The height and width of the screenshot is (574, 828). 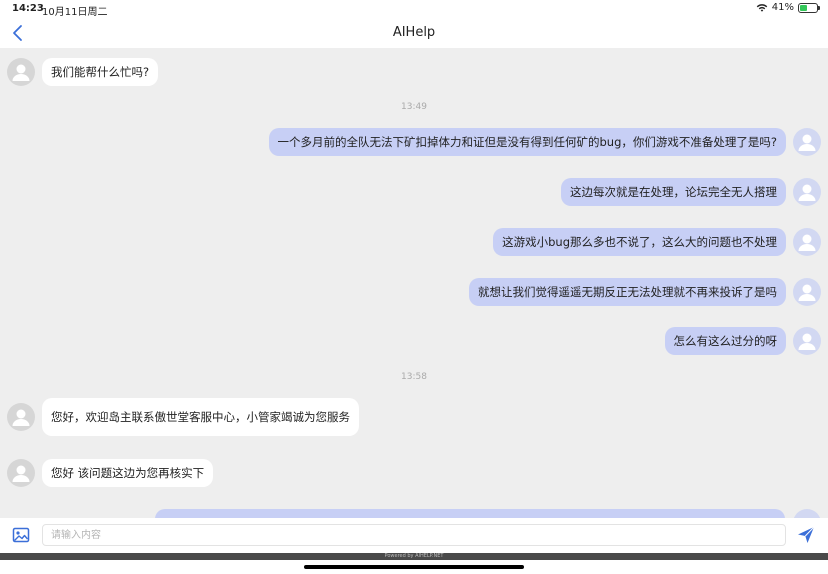 I want to click on image-upload-button, so click(x=21, y=535).